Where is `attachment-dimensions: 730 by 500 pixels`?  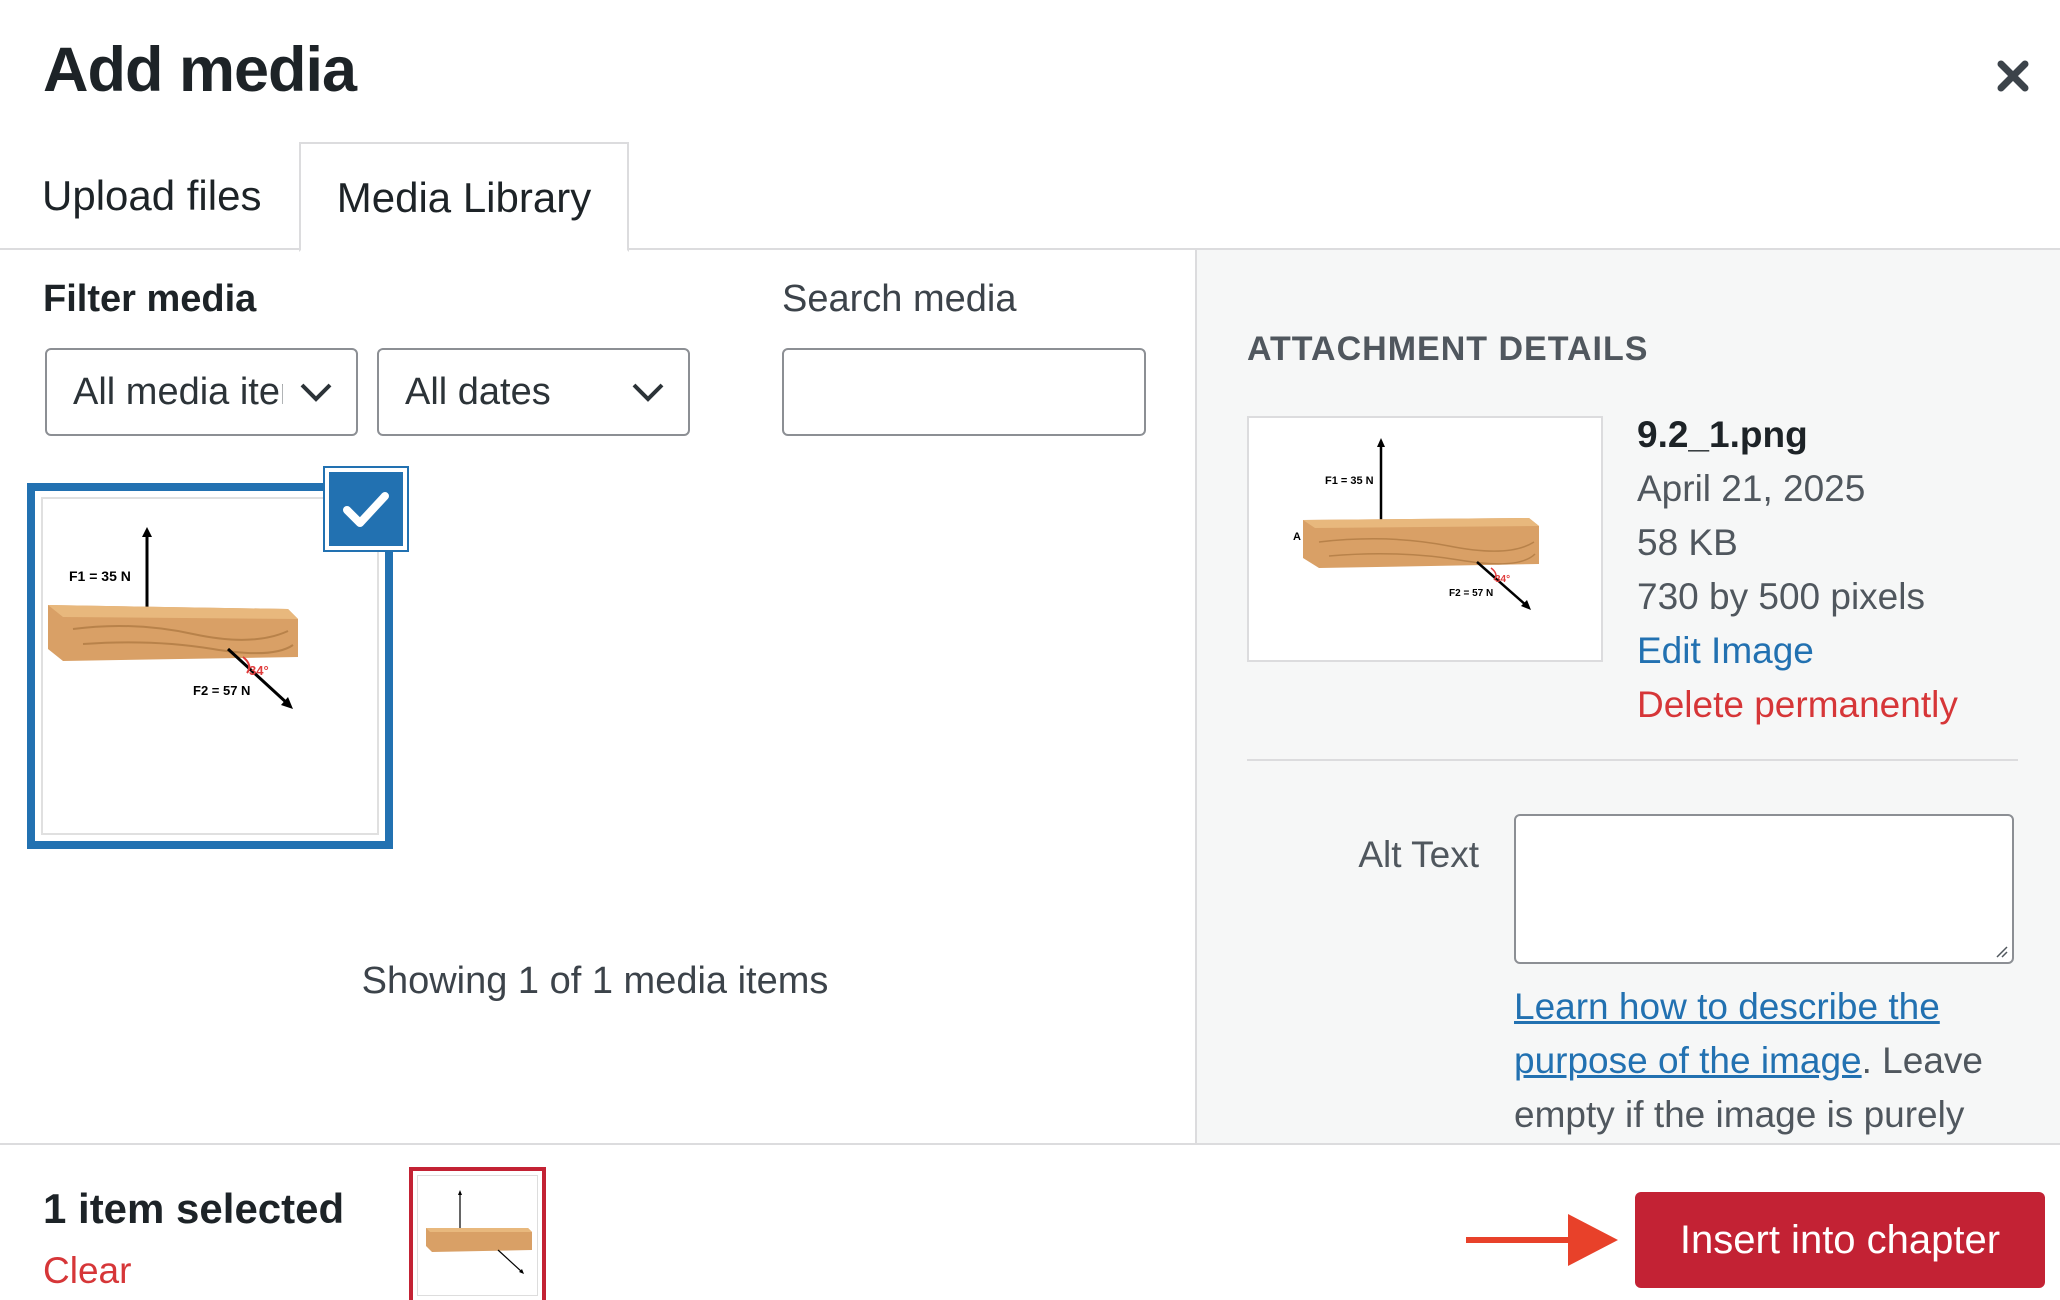 attachment-dimensions: 730 by 500 pixels is located at coordinates (1781, 596).